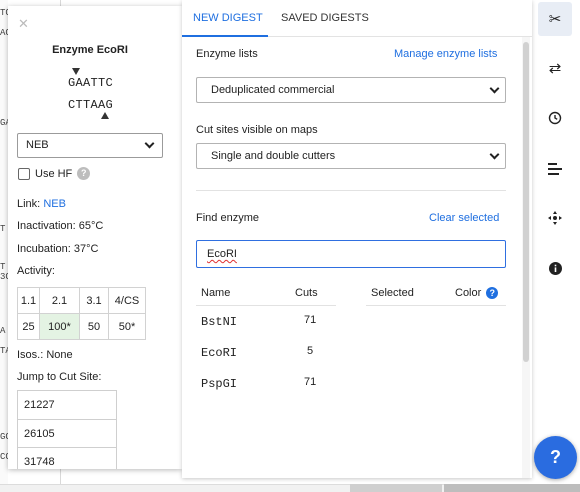 This screenshot has height=492, width=580. What do you see at coordinates (28, 326) in the screenshot?
I see `buffer-activity-value: 25` at bounding box center [28, 326].